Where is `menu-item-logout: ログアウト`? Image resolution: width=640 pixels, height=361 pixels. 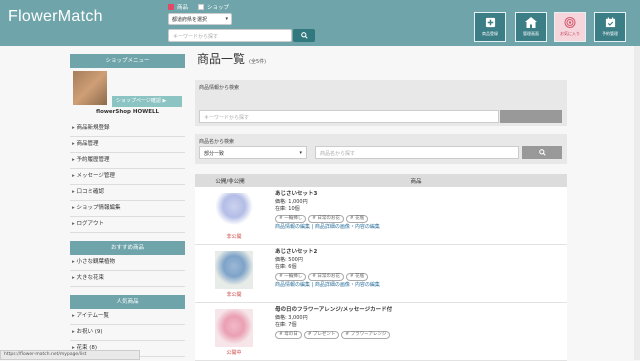
menu-item-logout: ログアウト is located at coordinates (127, 225).